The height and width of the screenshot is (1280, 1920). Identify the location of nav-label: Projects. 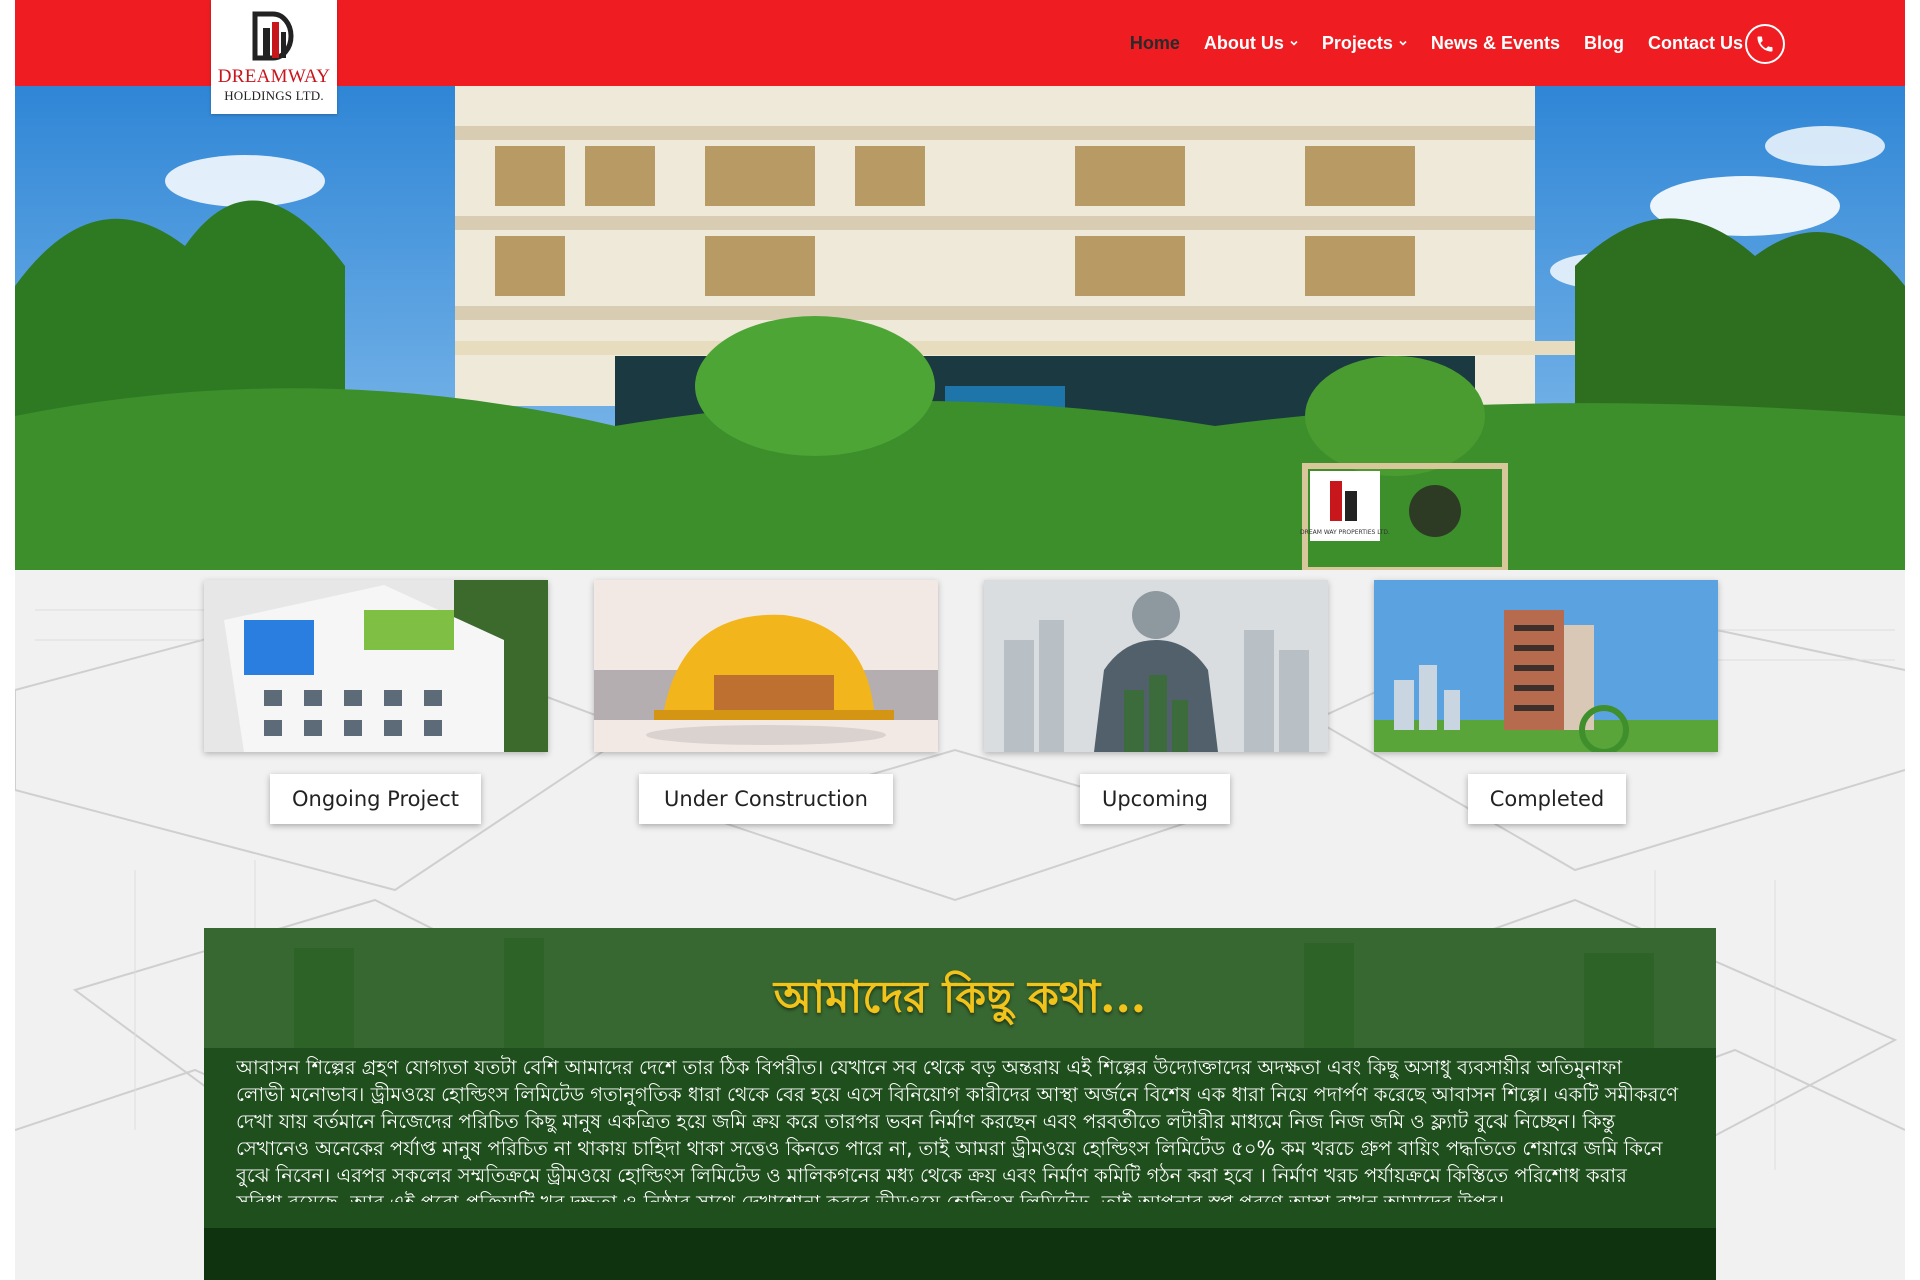
(1357, 42).